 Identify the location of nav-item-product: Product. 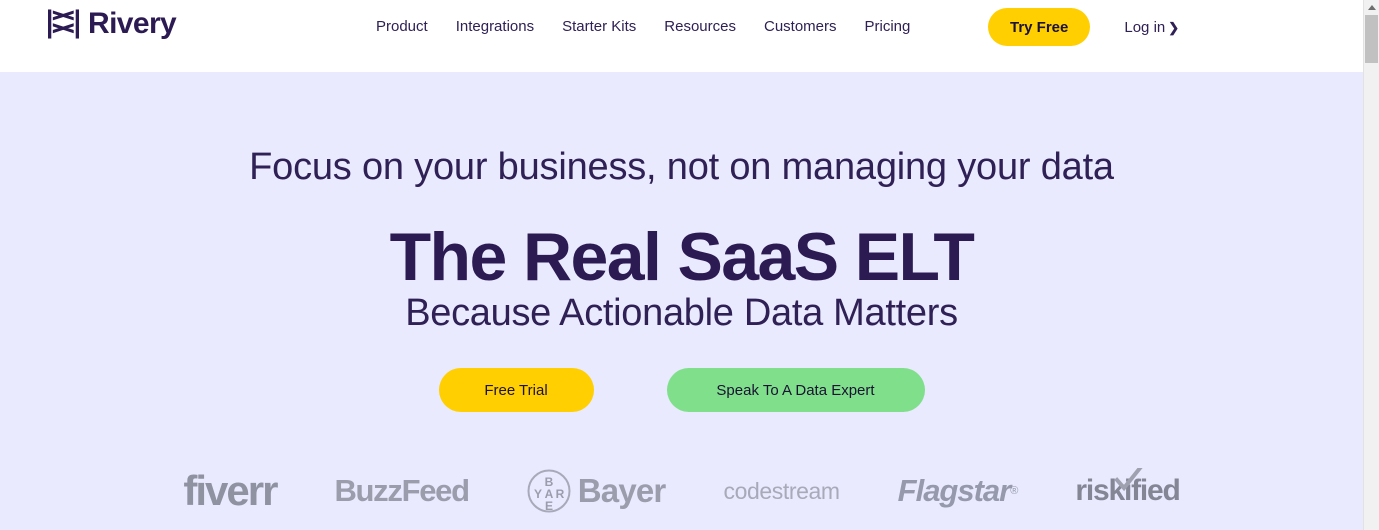
(402, 27).